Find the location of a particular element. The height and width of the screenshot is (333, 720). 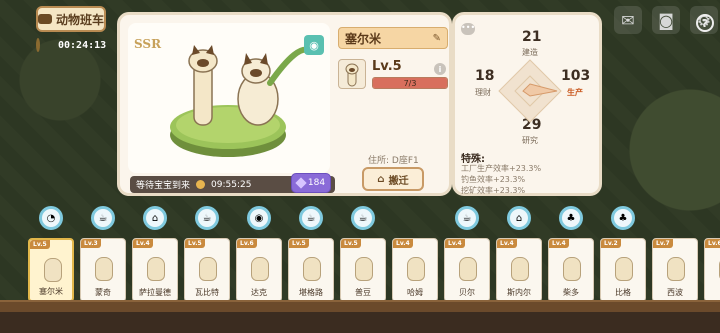

shelf is located at coordinates (360, 306).